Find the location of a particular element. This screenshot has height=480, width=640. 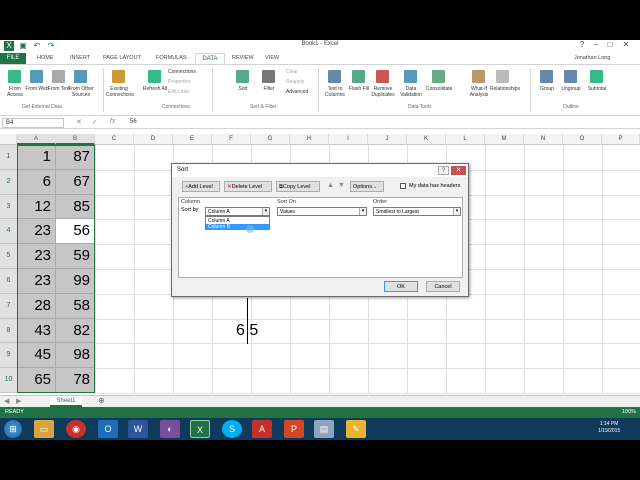

ribbon-button: Relationships is located at coordinates (505, 89).